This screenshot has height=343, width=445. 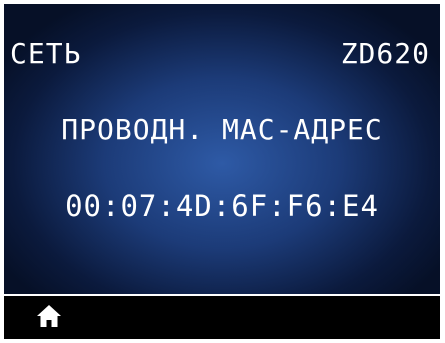 What do you see at coordinates (385, 53) in the screenshot?
I see `printer-model: ZD620` at bounding box center [385, 53].